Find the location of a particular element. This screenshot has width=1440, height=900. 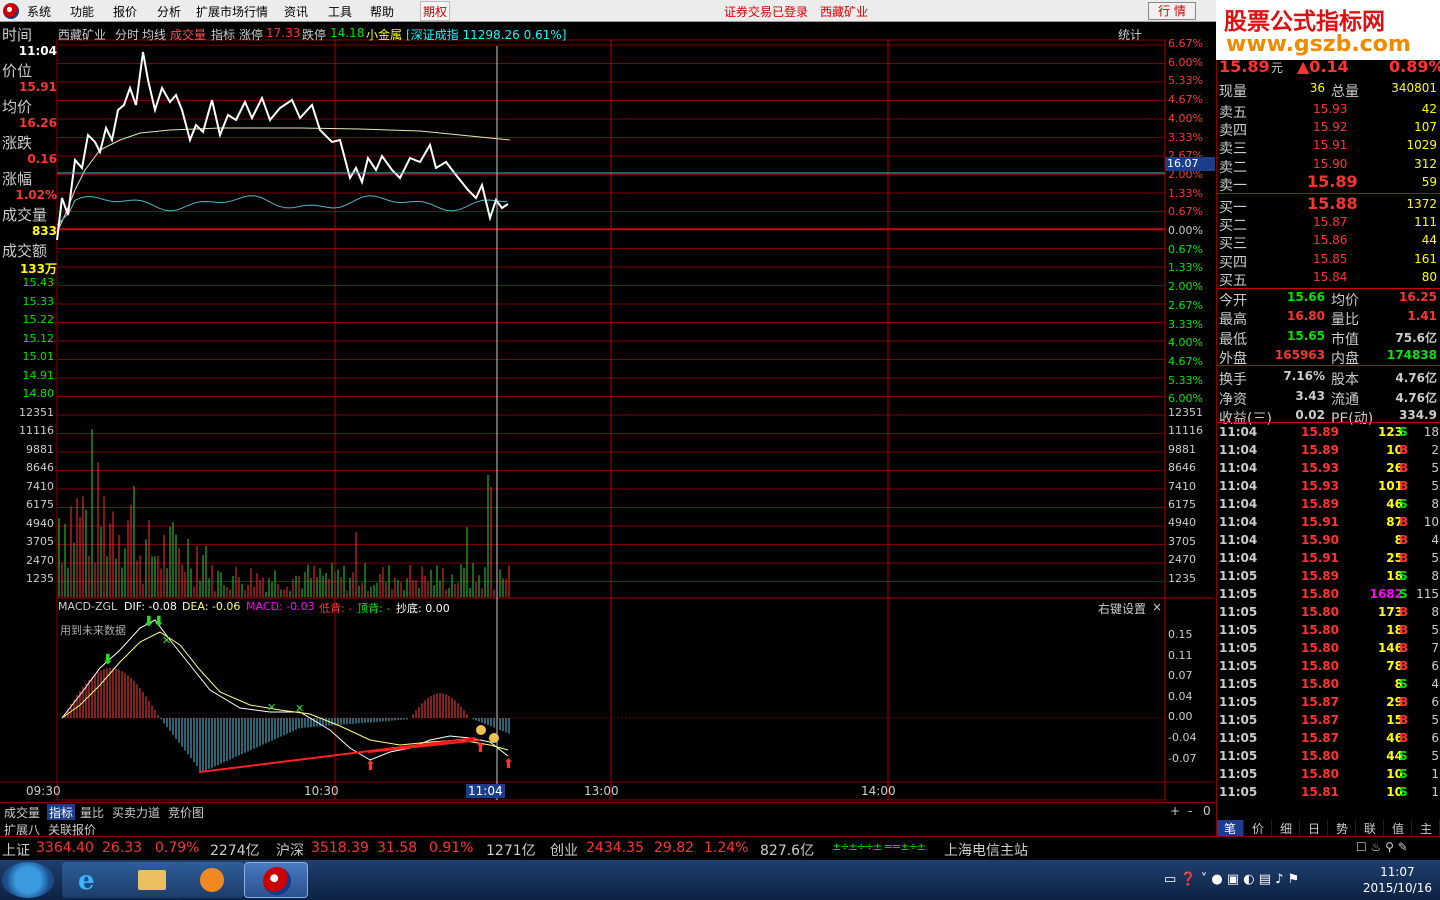

app-logo-icon is located at coordinates (11, 11).